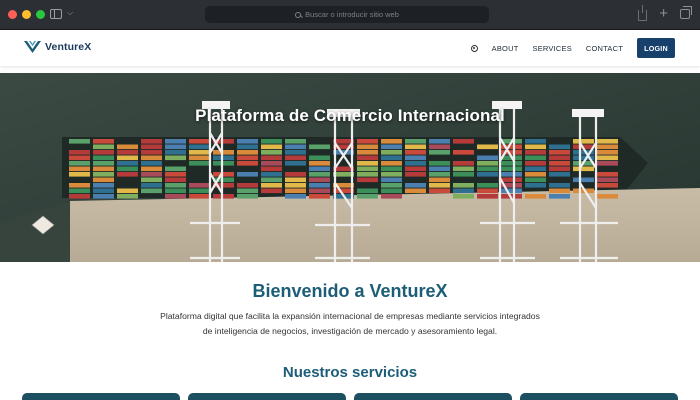  Describe the element at coordinates (663, 13) in the screenshot. I see `new-tab-icon: +` at that location.